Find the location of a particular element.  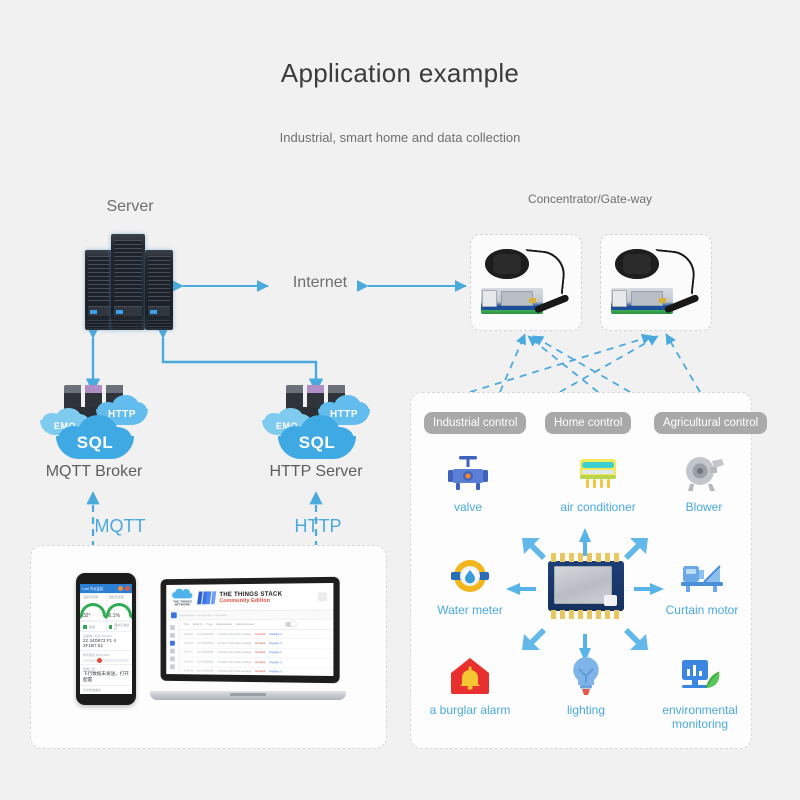

tts-edition: Community Edition is located at coordinates (245, 600).